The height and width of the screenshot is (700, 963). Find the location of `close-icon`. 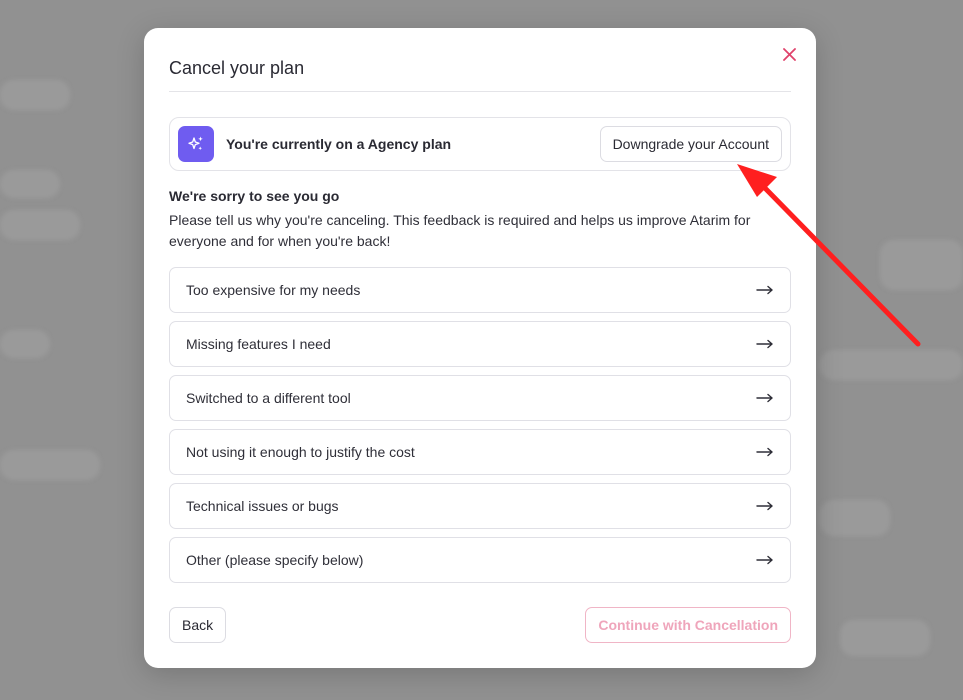

close-icon is located at coordinates (789, 54).